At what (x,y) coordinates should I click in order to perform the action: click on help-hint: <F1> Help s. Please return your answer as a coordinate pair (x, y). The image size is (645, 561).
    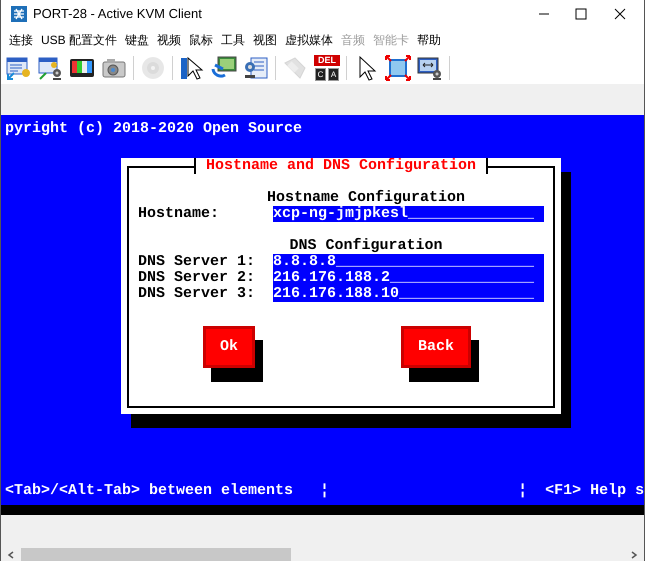
    Looking at the image, I should click on (594, 491).